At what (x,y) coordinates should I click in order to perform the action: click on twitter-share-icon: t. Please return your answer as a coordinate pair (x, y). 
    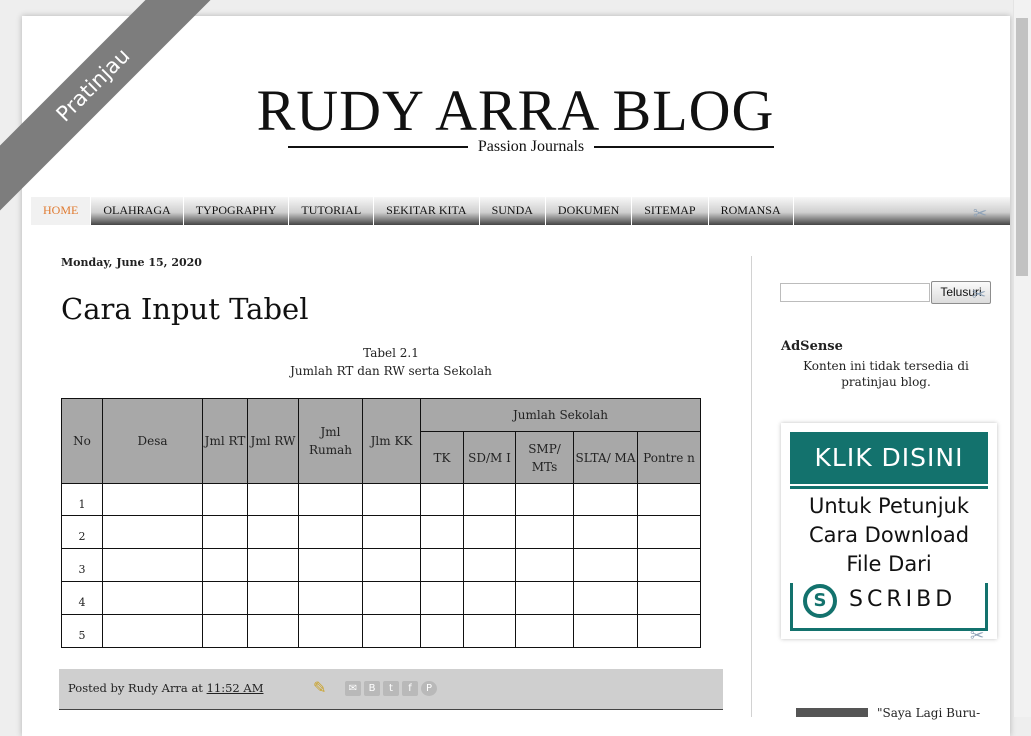
    Looking at the image, I should click on (391, 688).